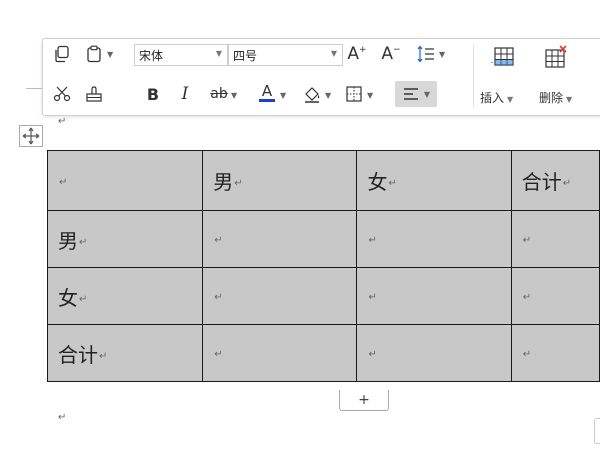 This screenshot has height=450, width=600. I want to click on paint-bucket-icon, so click(312, 95).